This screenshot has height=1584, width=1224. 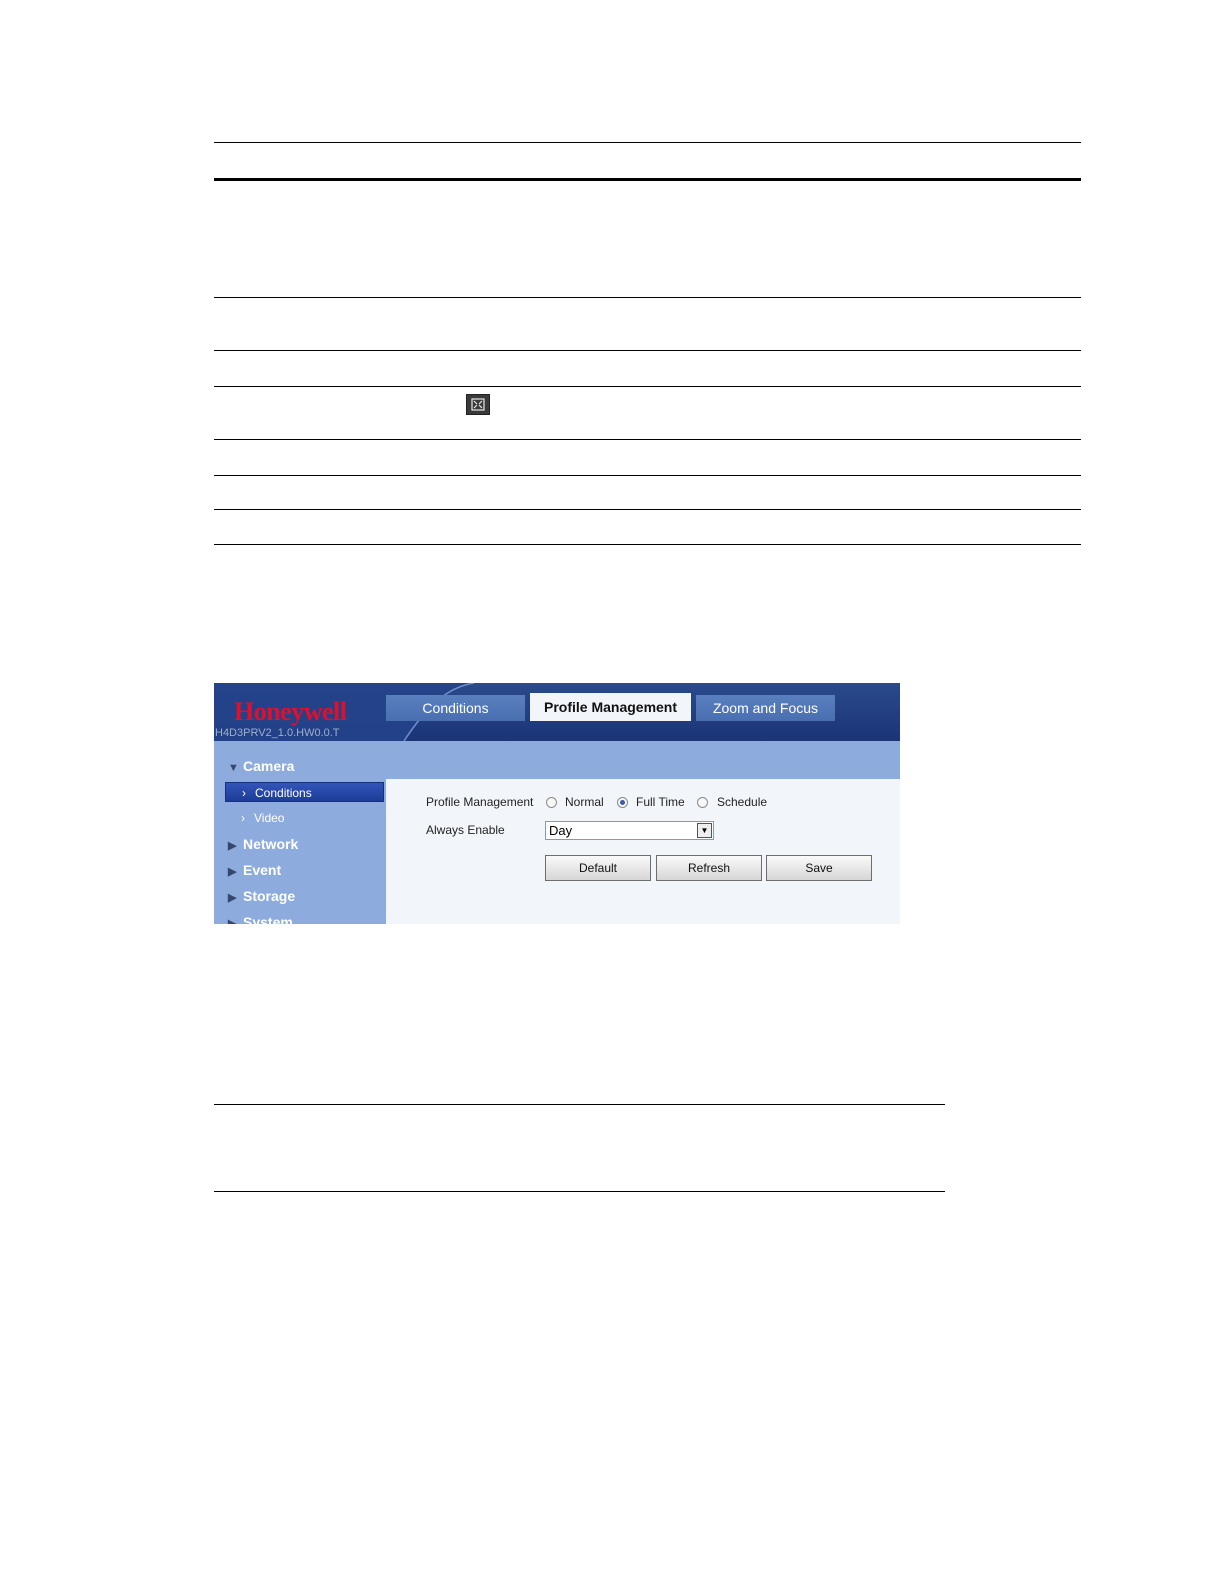 What do you see at coordinates (261, 766) in the screenshot?
I see `nav-camera: ▼ Camera` at bounding box center [261, 766].